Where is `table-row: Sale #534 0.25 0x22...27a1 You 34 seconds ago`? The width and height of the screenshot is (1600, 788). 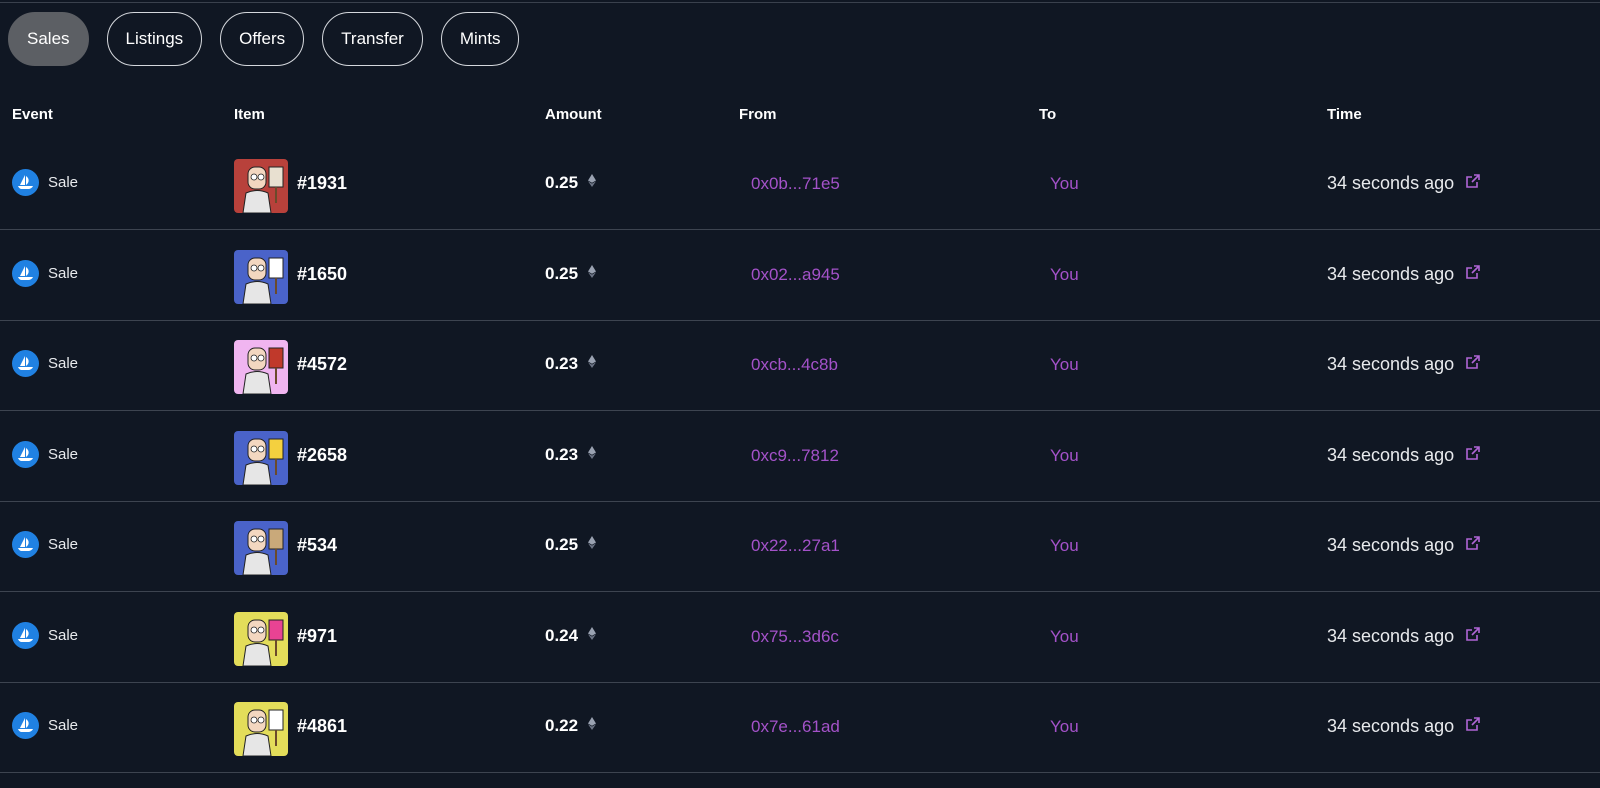 table-row: Sale #534 0.25 0x22...27a1 You 34 seconds ago is located at coordinates (800, 547).